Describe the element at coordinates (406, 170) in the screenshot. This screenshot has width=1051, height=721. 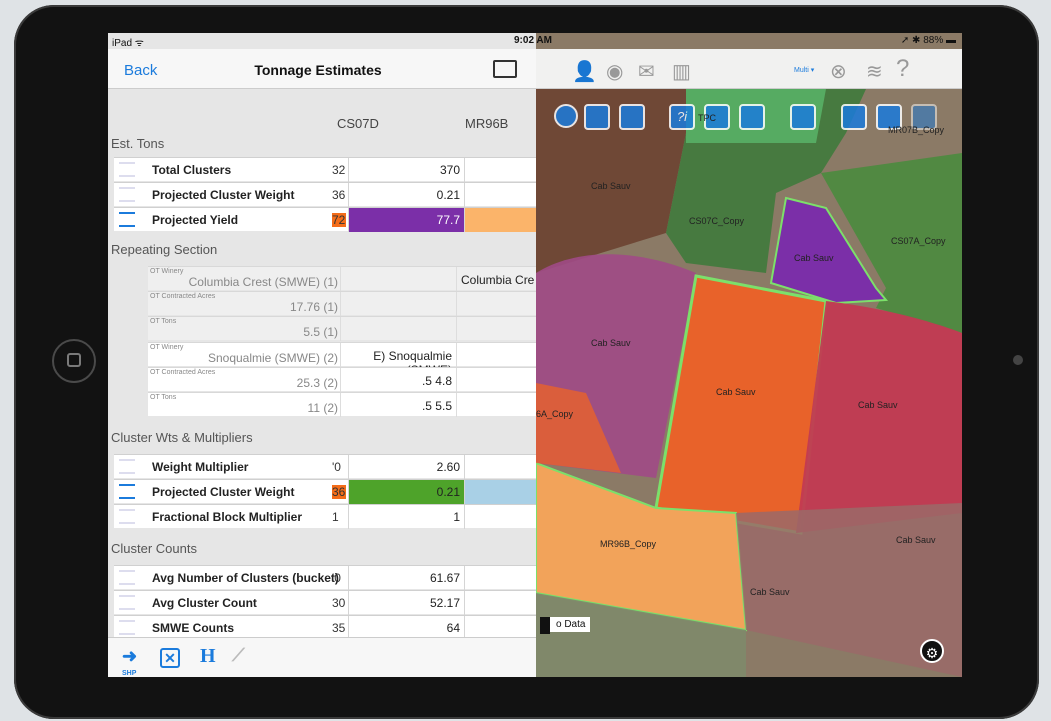
I see `cell-value: 370` at that location.